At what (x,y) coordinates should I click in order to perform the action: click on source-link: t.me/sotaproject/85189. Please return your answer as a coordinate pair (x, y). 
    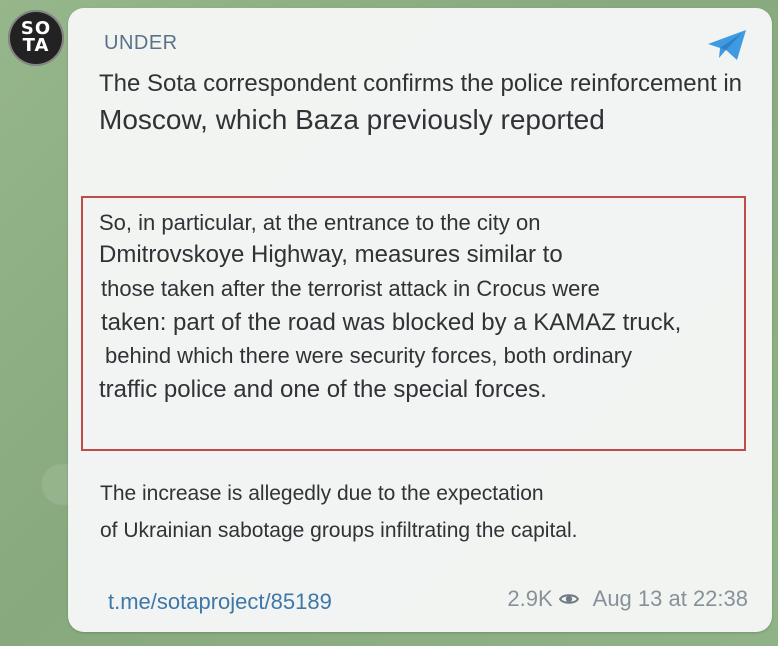
    Looking at the image, I should click on (220, 602).